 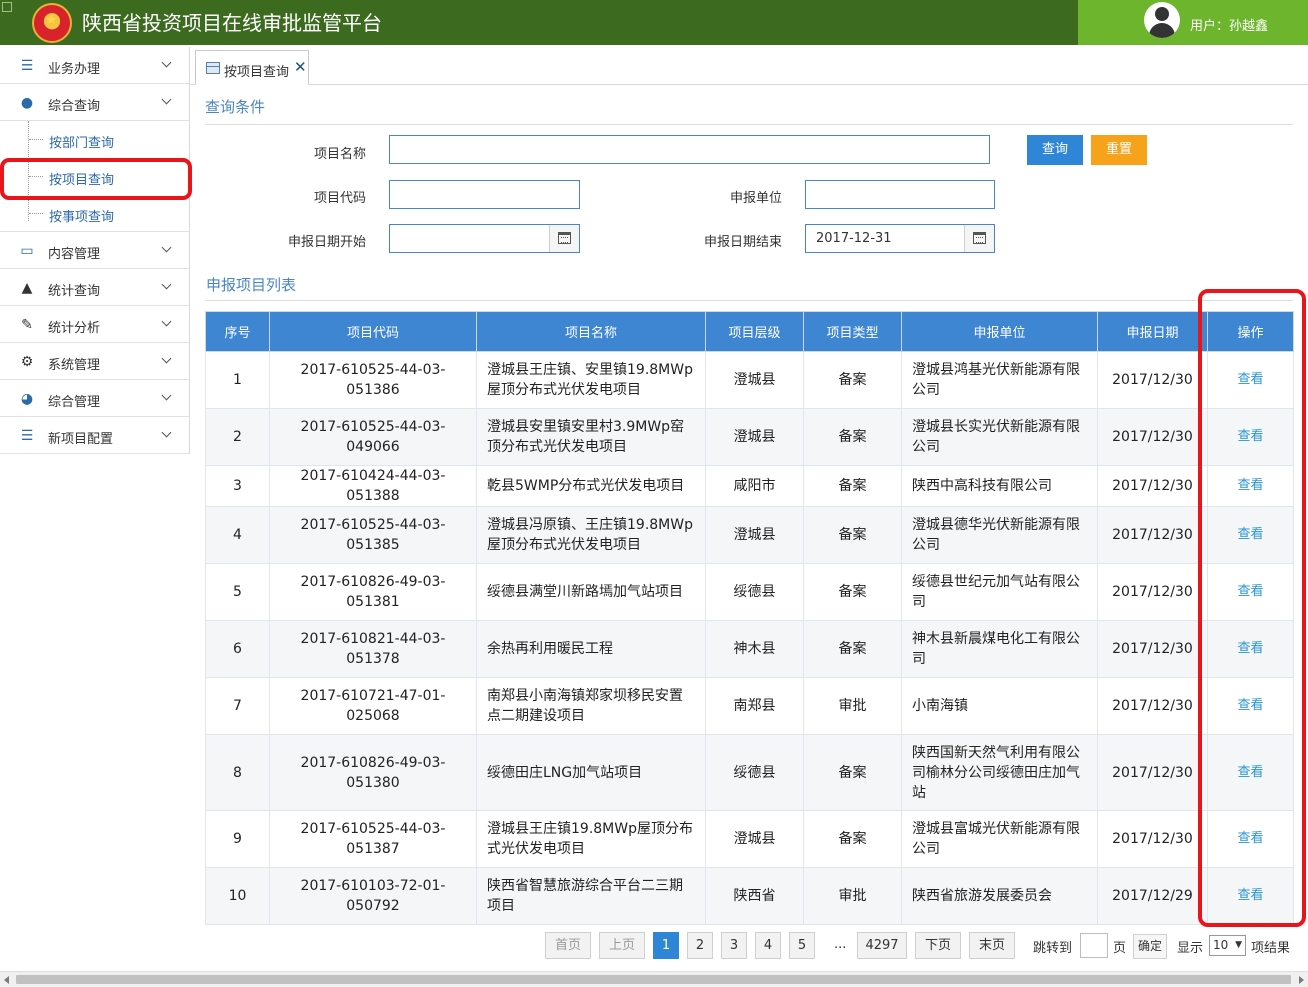 What do you see at coordinates (900, 194) in the screenshot?
I see `applicant-input` at bounding box center [900, 194].